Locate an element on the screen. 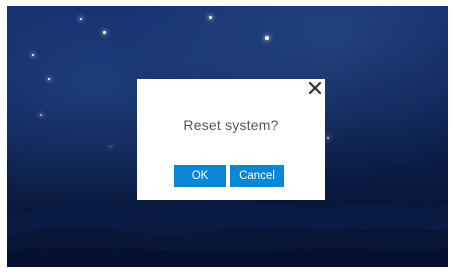  close-icon is located at coordinates (315, 88).